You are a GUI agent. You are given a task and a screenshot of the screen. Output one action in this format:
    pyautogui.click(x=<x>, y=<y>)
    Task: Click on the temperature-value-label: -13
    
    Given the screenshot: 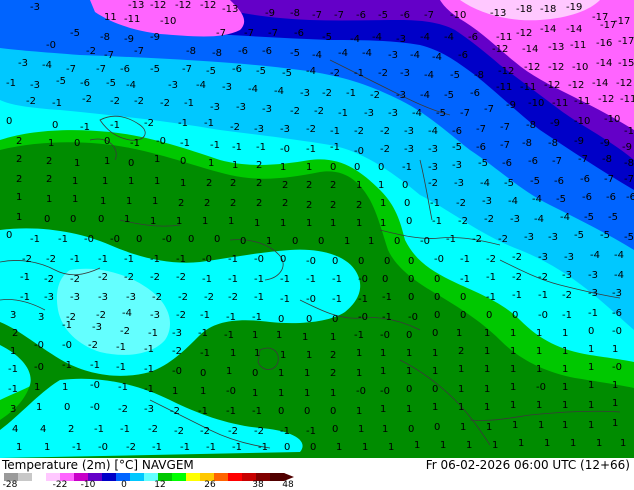 What is the action you would take?
    pyautogui.click(x=498, y=13)
    